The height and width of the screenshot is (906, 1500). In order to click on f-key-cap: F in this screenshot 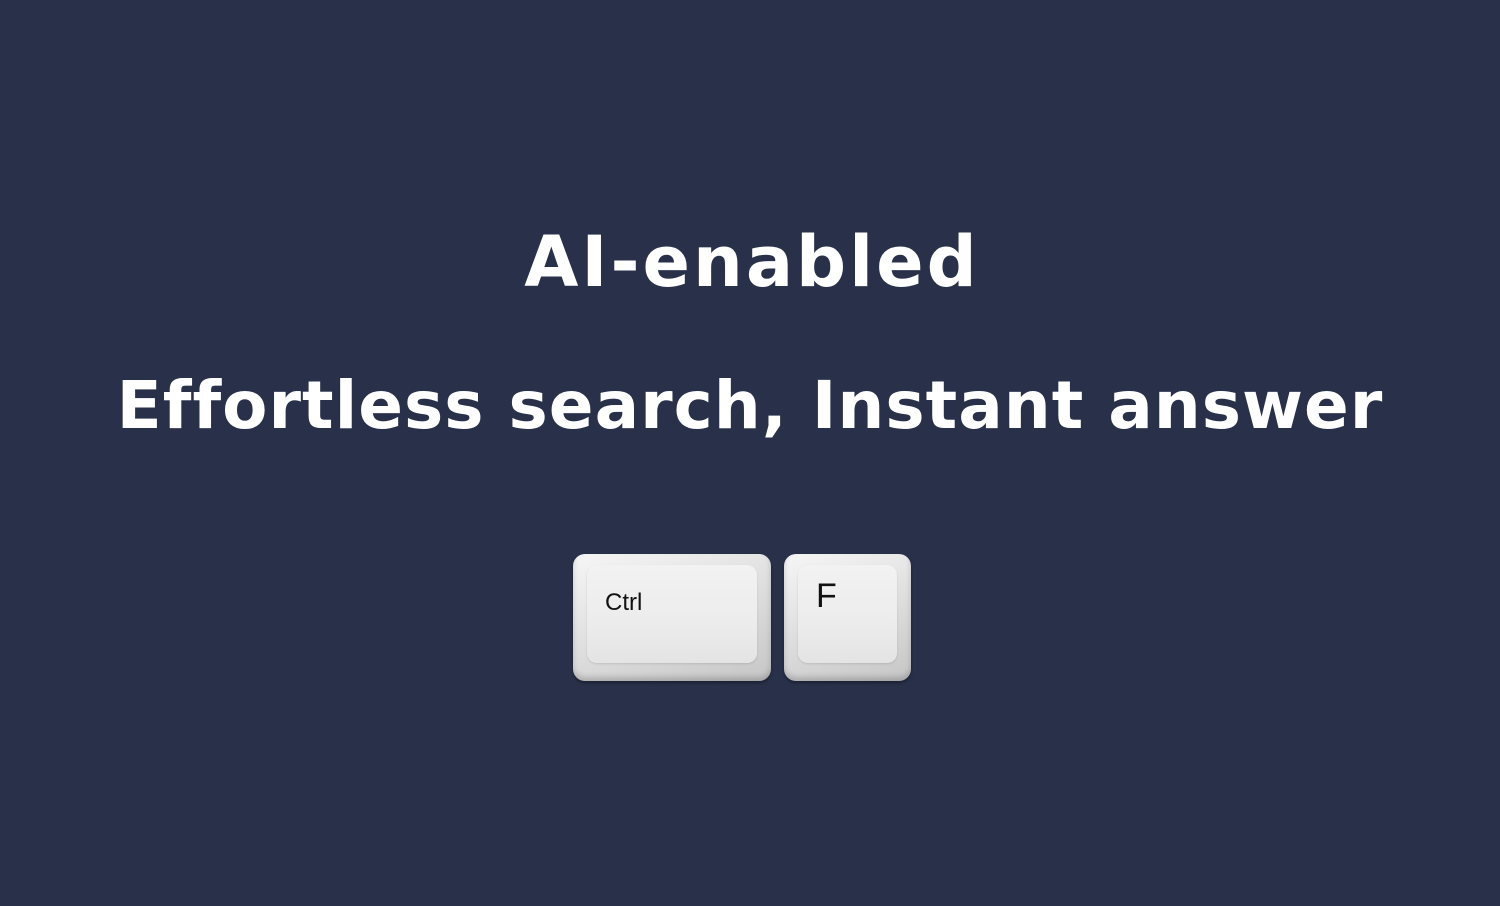, I will do `click(847, 614)`.